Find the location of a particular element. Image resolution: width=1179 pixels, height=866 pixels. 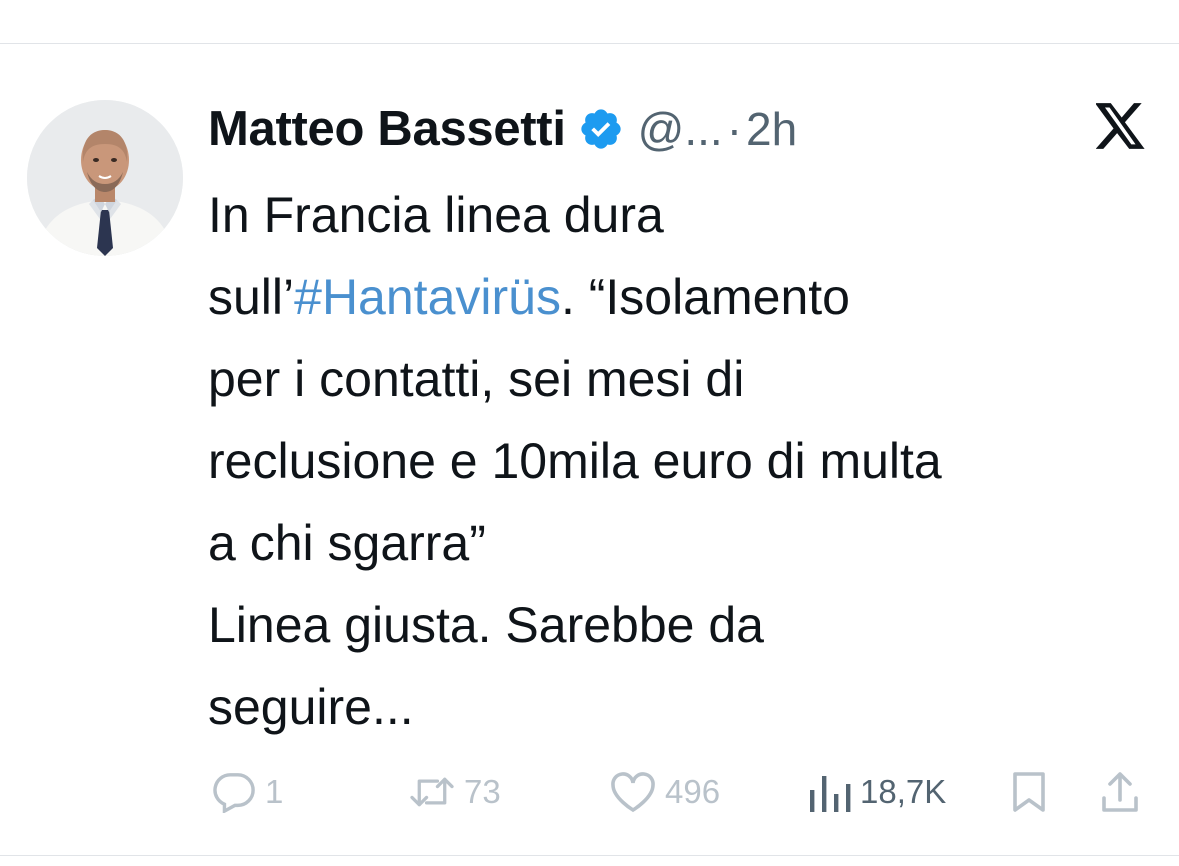

like-count: 496 is located at coordinates (693, 791).